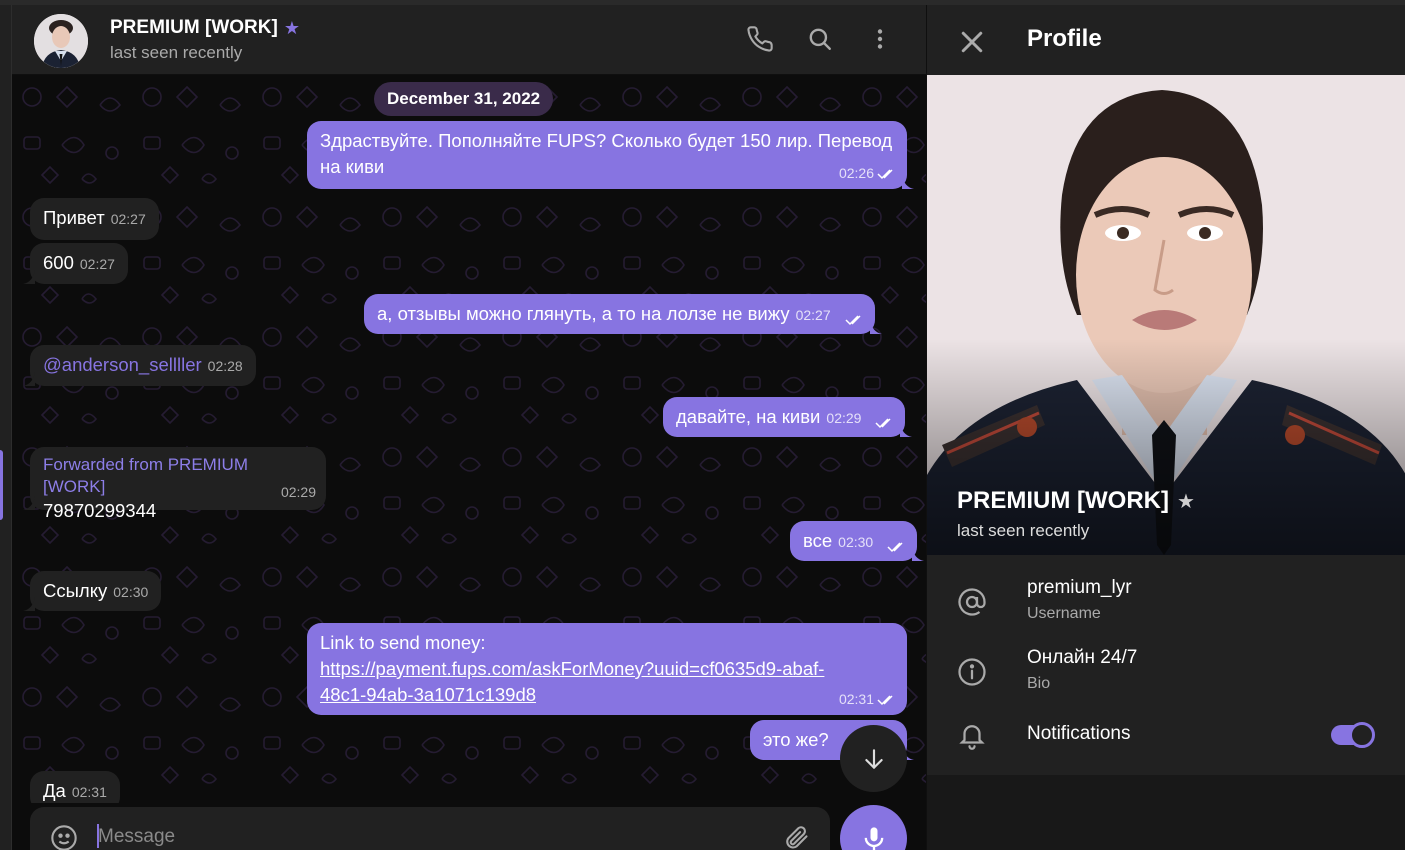  Describe the element at coordinates (972, 737) in the screenshot. I see `bell-icon` at that location.